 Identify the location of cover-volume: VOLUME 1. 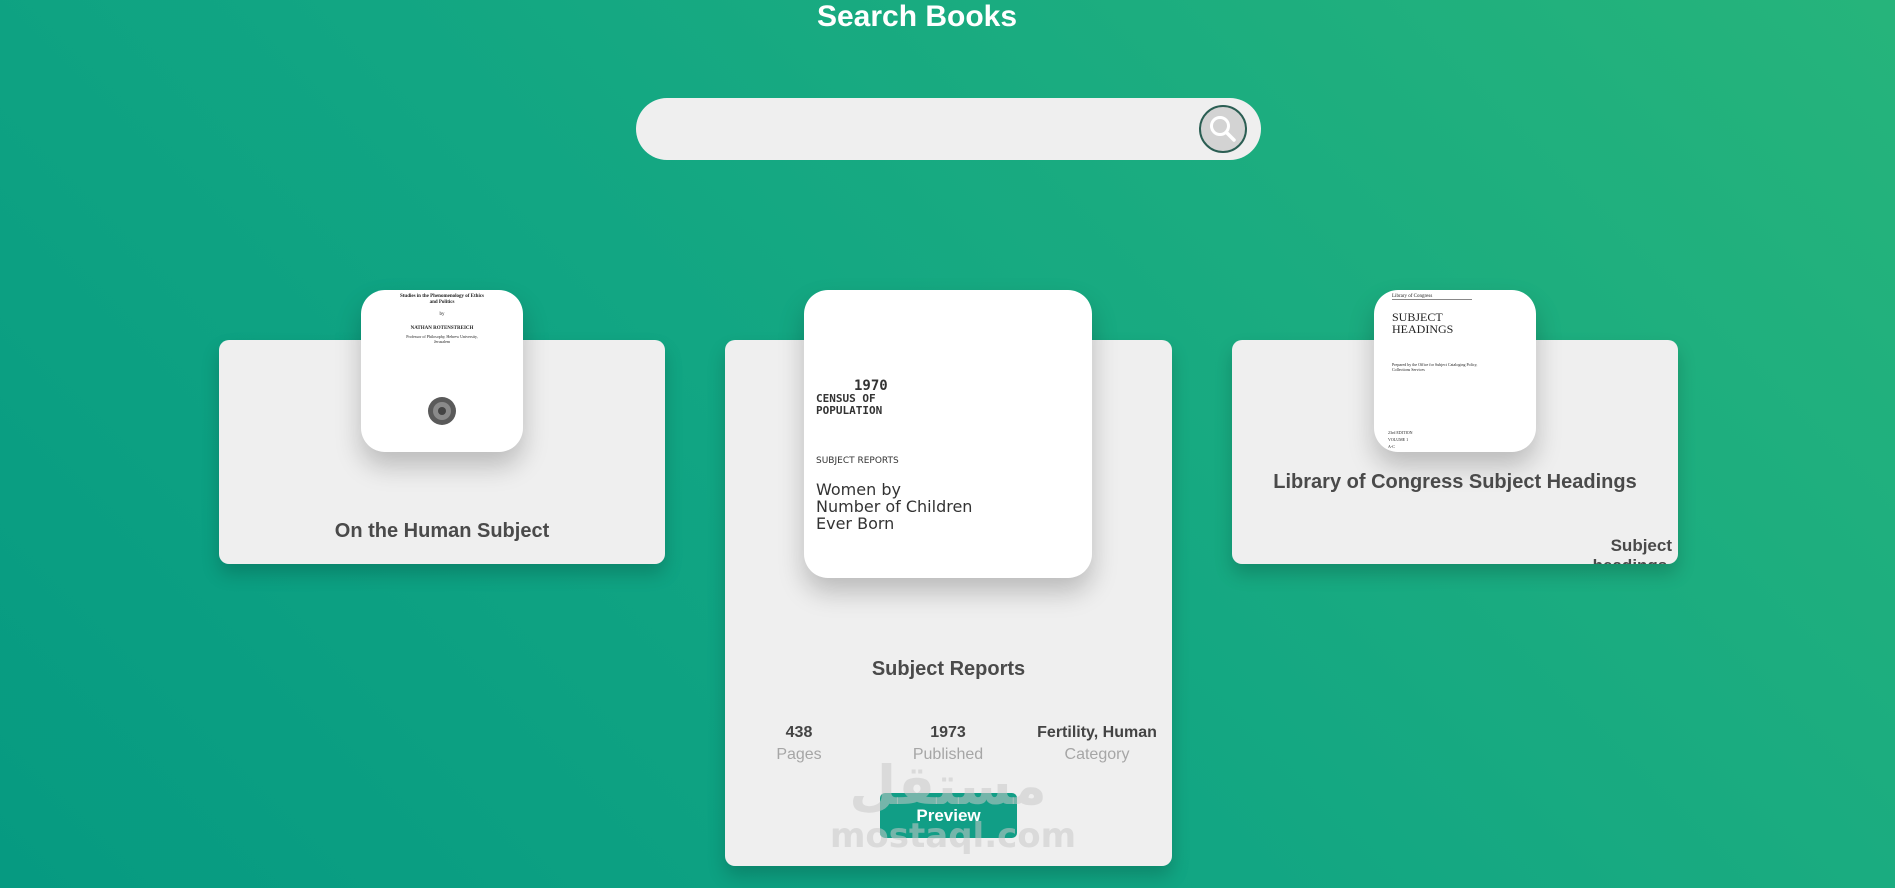
(1398, 439).